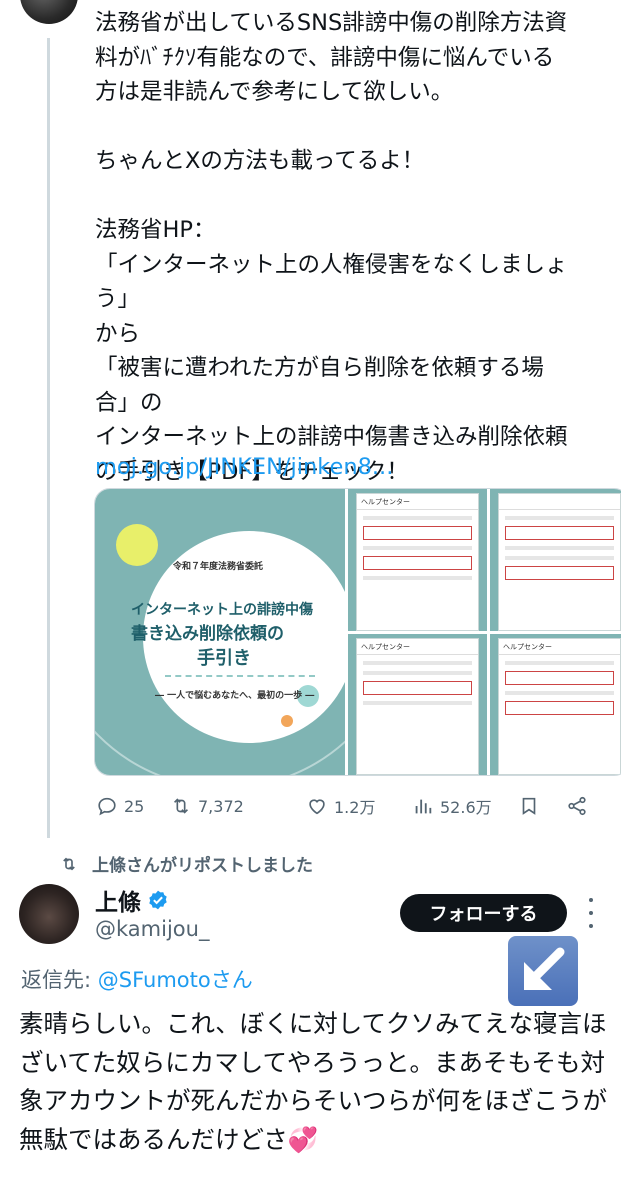 Image resolution: width=621 pixels, height=1200 pixels. I want to click on cover-title-line1: インターネット上の誹謗中傷, so click(222, 610).